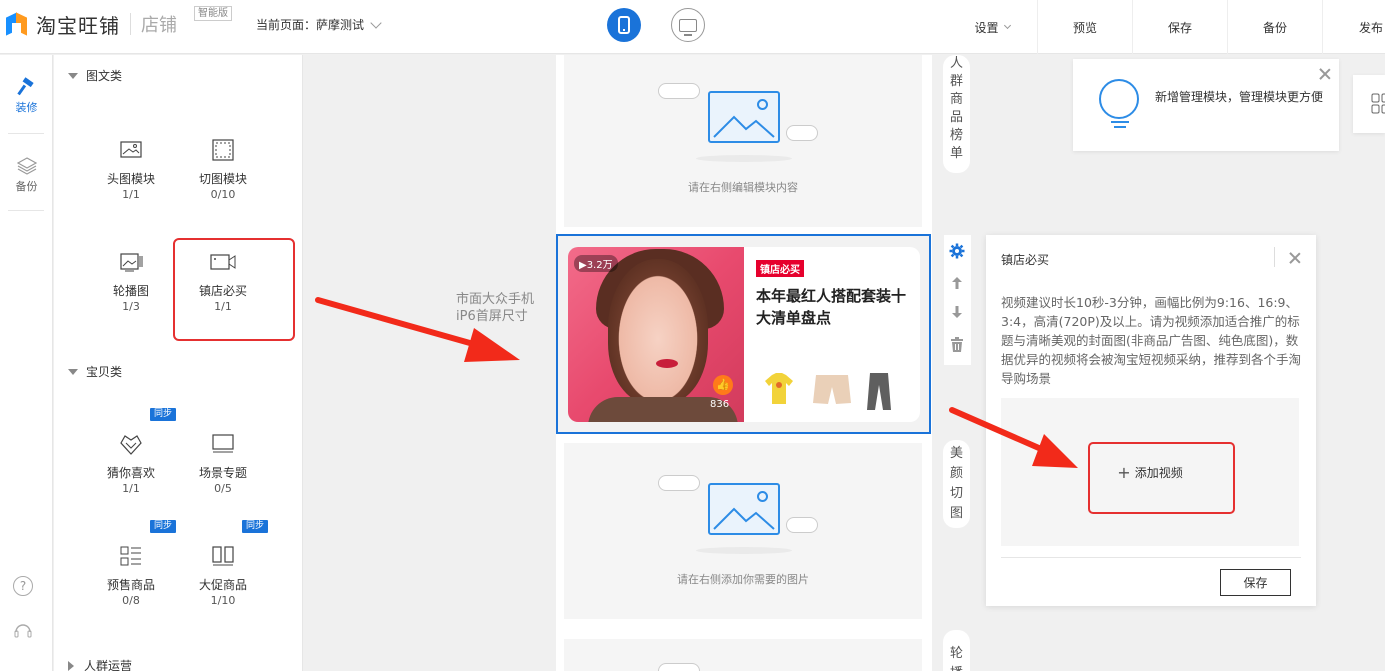 Image resolution: width=1385 pixels, height=671 pixels. Describe the element at coordinates (832, 390) in the screenshot. I see `product-shorts-icon` at that location.